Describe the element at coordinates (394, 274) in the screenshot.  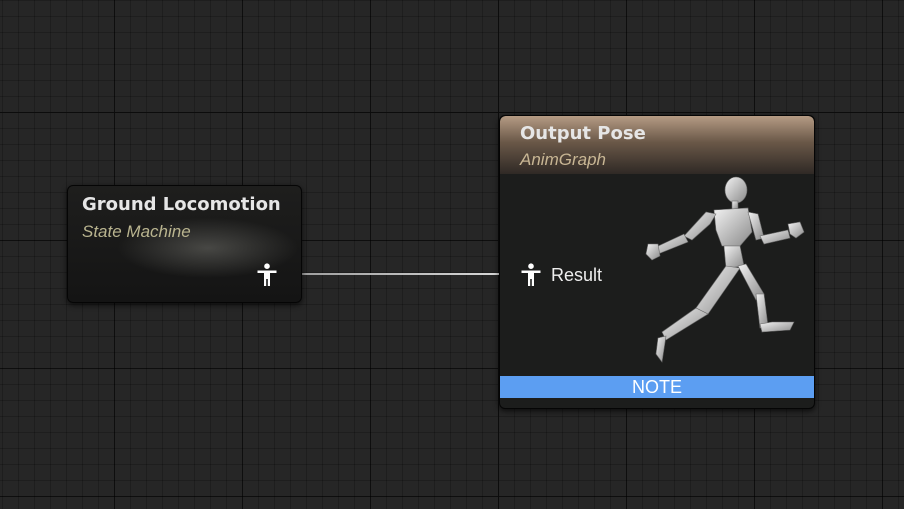
I see `pose-connection-wire` at that location.